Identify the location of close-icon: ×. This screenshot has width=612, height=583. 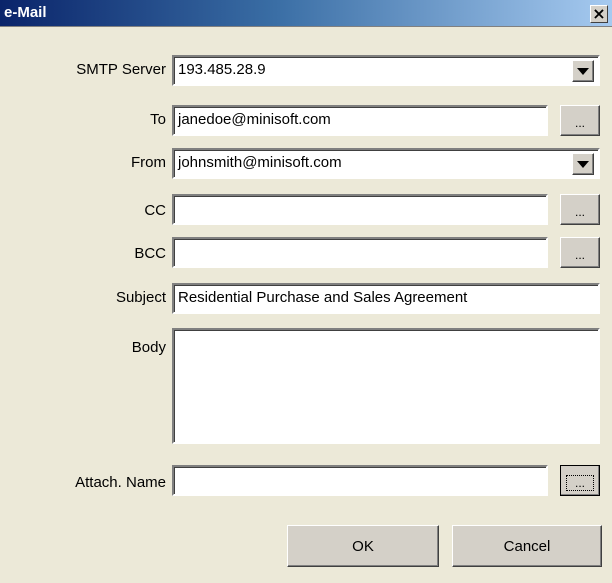
(599, 13).